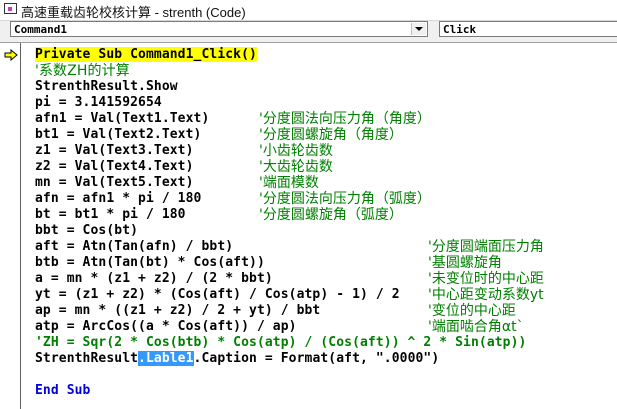 This screenshot has width=617, height=409. I want to click on keyword-text: End Sub, so click(63, 390).